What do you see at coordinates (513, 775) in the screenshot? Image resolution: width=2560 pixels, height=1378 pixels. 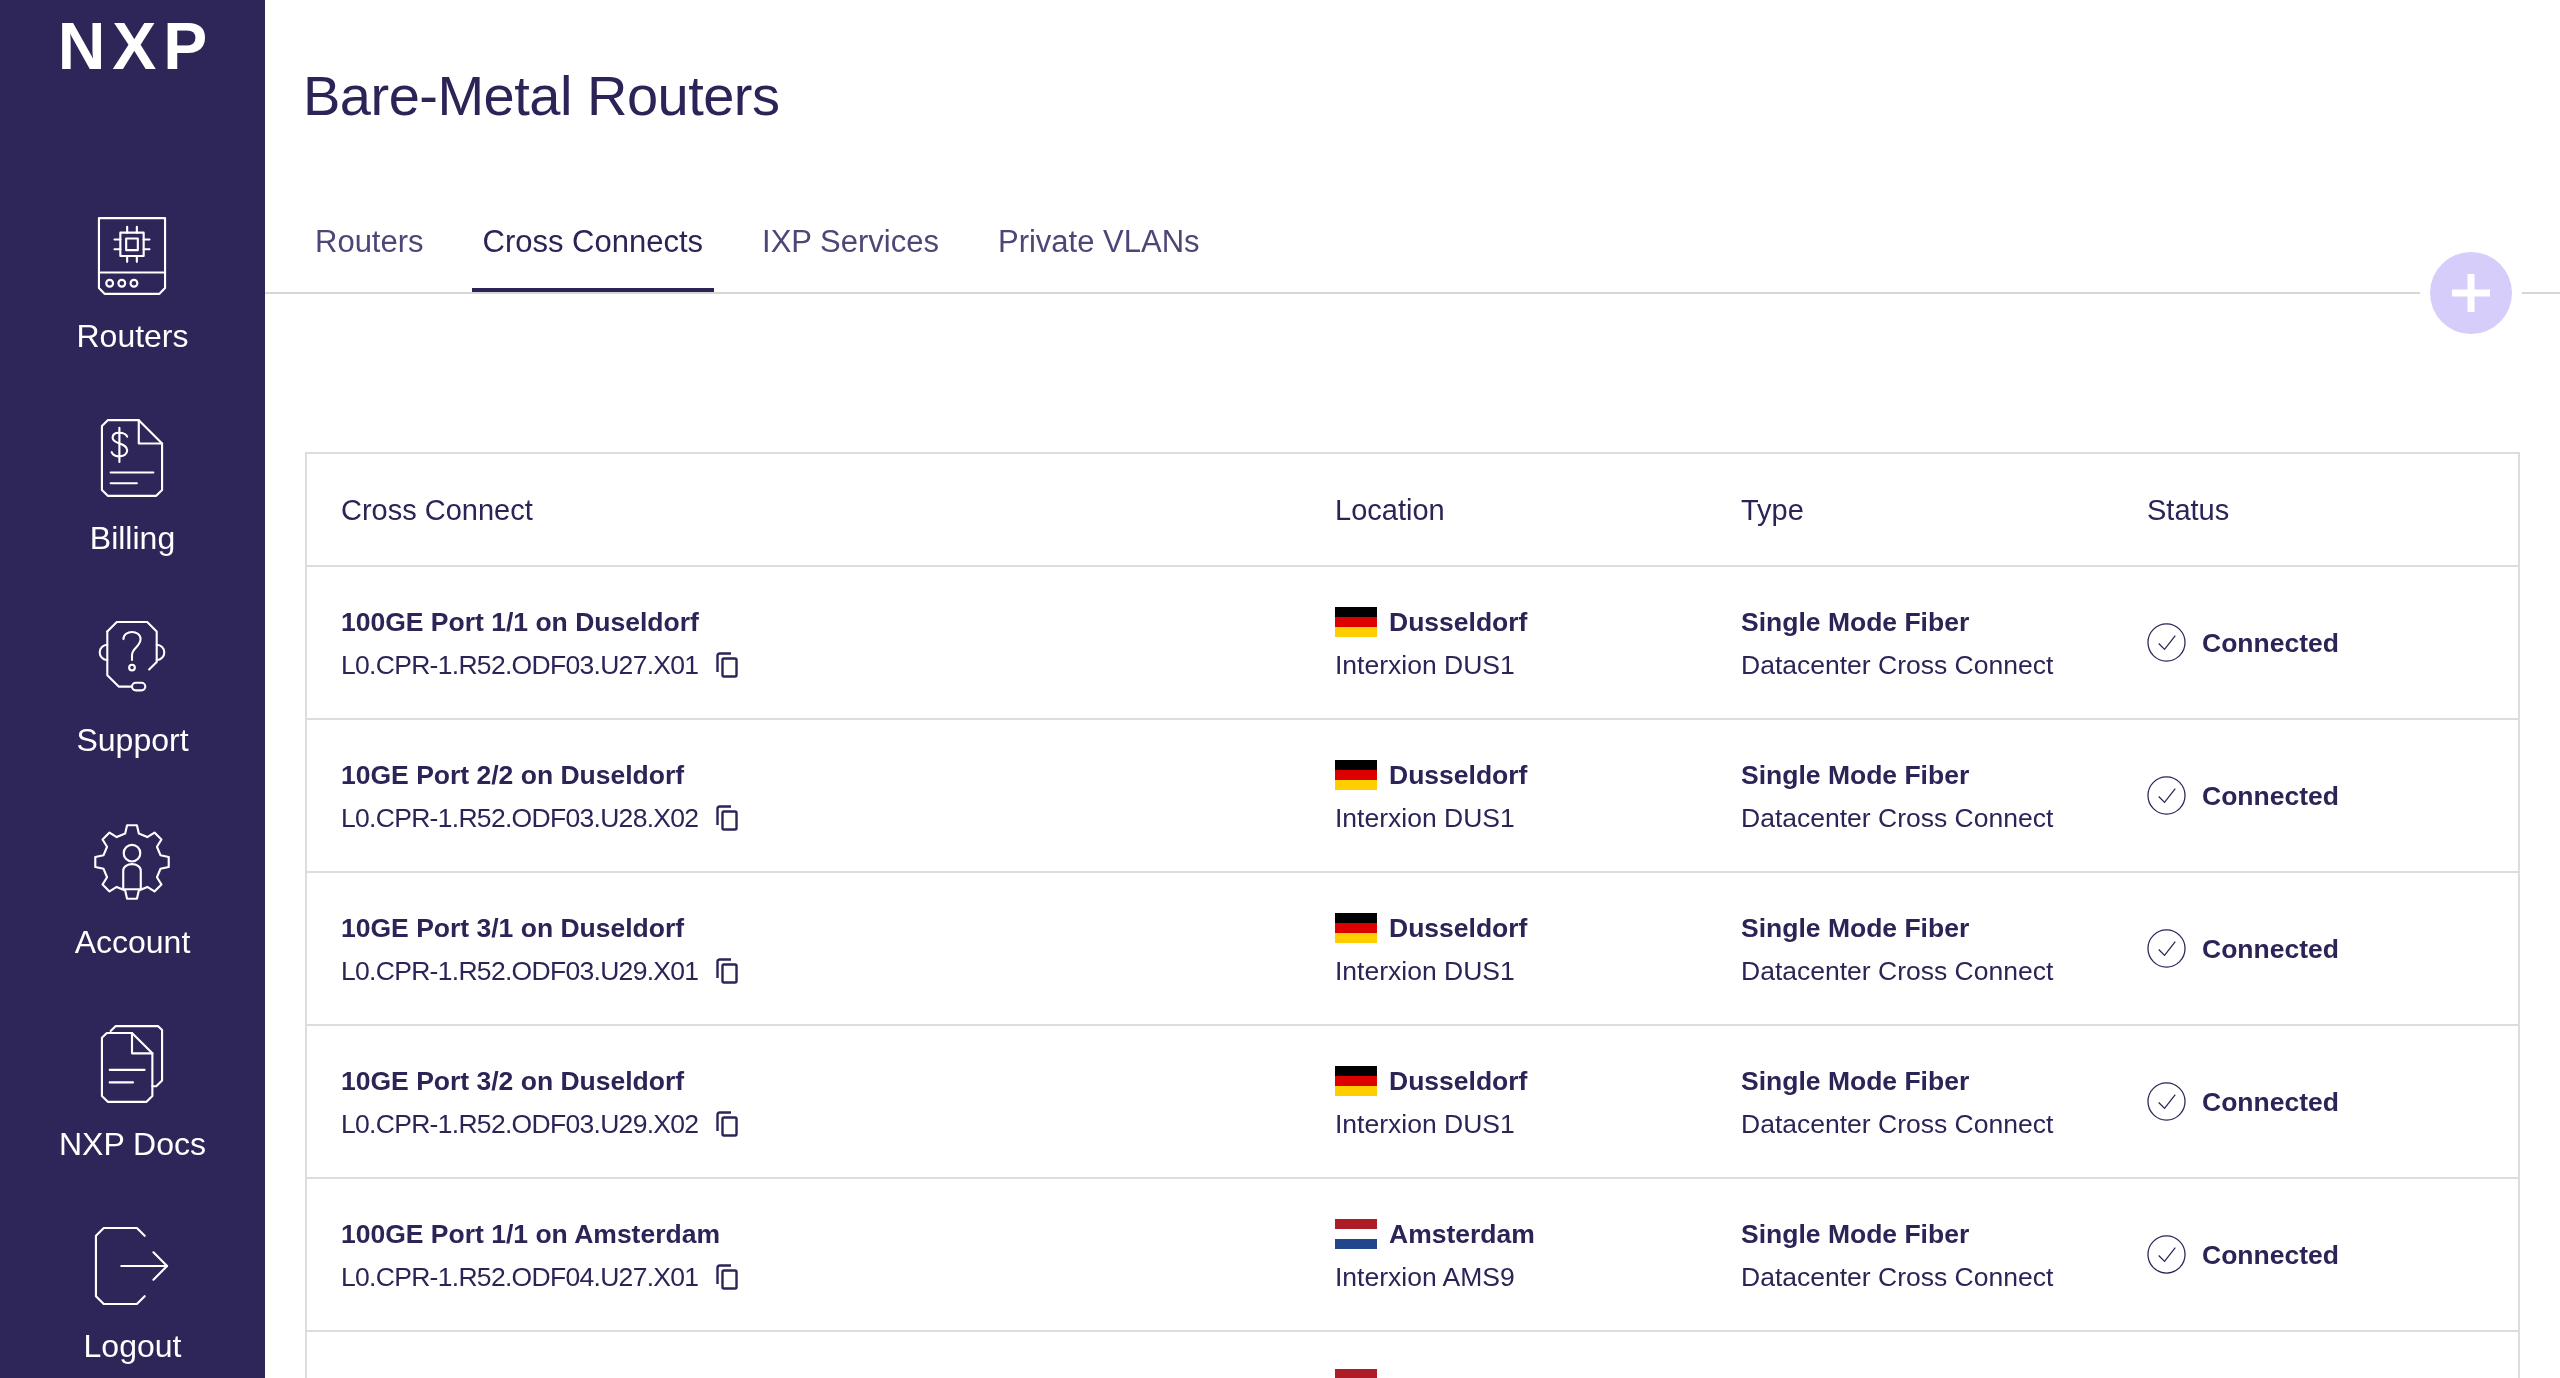 I see `cross-connect-name: 10GE Port 2/2 on Duseldorf` at bounding box center [513, 775].